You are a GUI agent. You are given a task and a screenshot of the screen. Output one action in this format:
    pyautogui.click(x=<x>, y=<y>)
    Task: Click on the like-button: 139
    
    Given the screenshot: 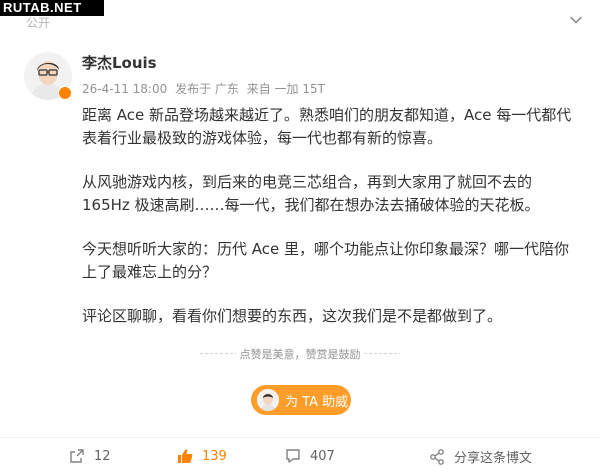 What is the action you would take?
    pyautogui.click(x=201, y=456)
    